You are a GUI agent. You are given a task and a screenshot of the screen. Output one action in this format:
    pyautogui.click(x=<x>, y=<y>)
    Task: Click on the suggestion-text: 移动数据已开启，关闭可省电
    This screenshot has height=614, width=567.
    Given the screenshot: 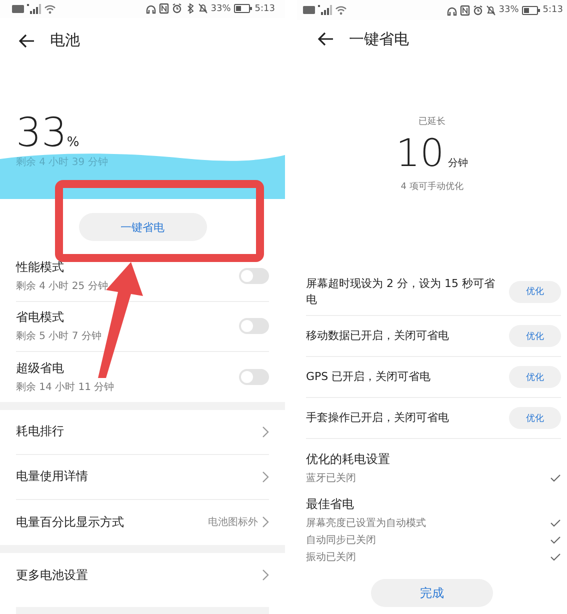 What is the action you would take?
    pyautogui.click(x=378, y=336)
    